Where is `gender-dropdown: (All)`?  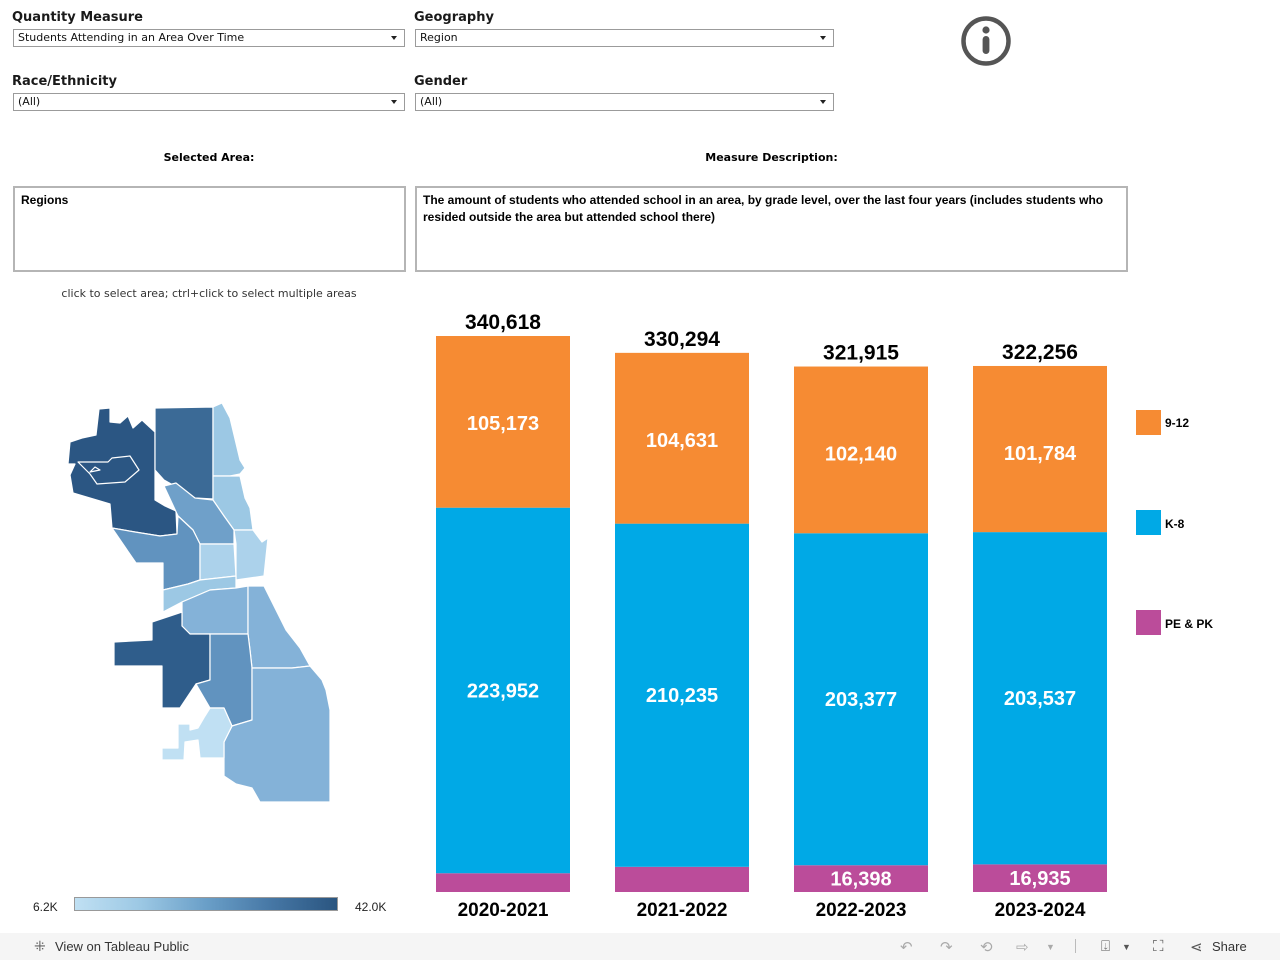
gender-dropdown: (All) is located at coordinates (624, 102).